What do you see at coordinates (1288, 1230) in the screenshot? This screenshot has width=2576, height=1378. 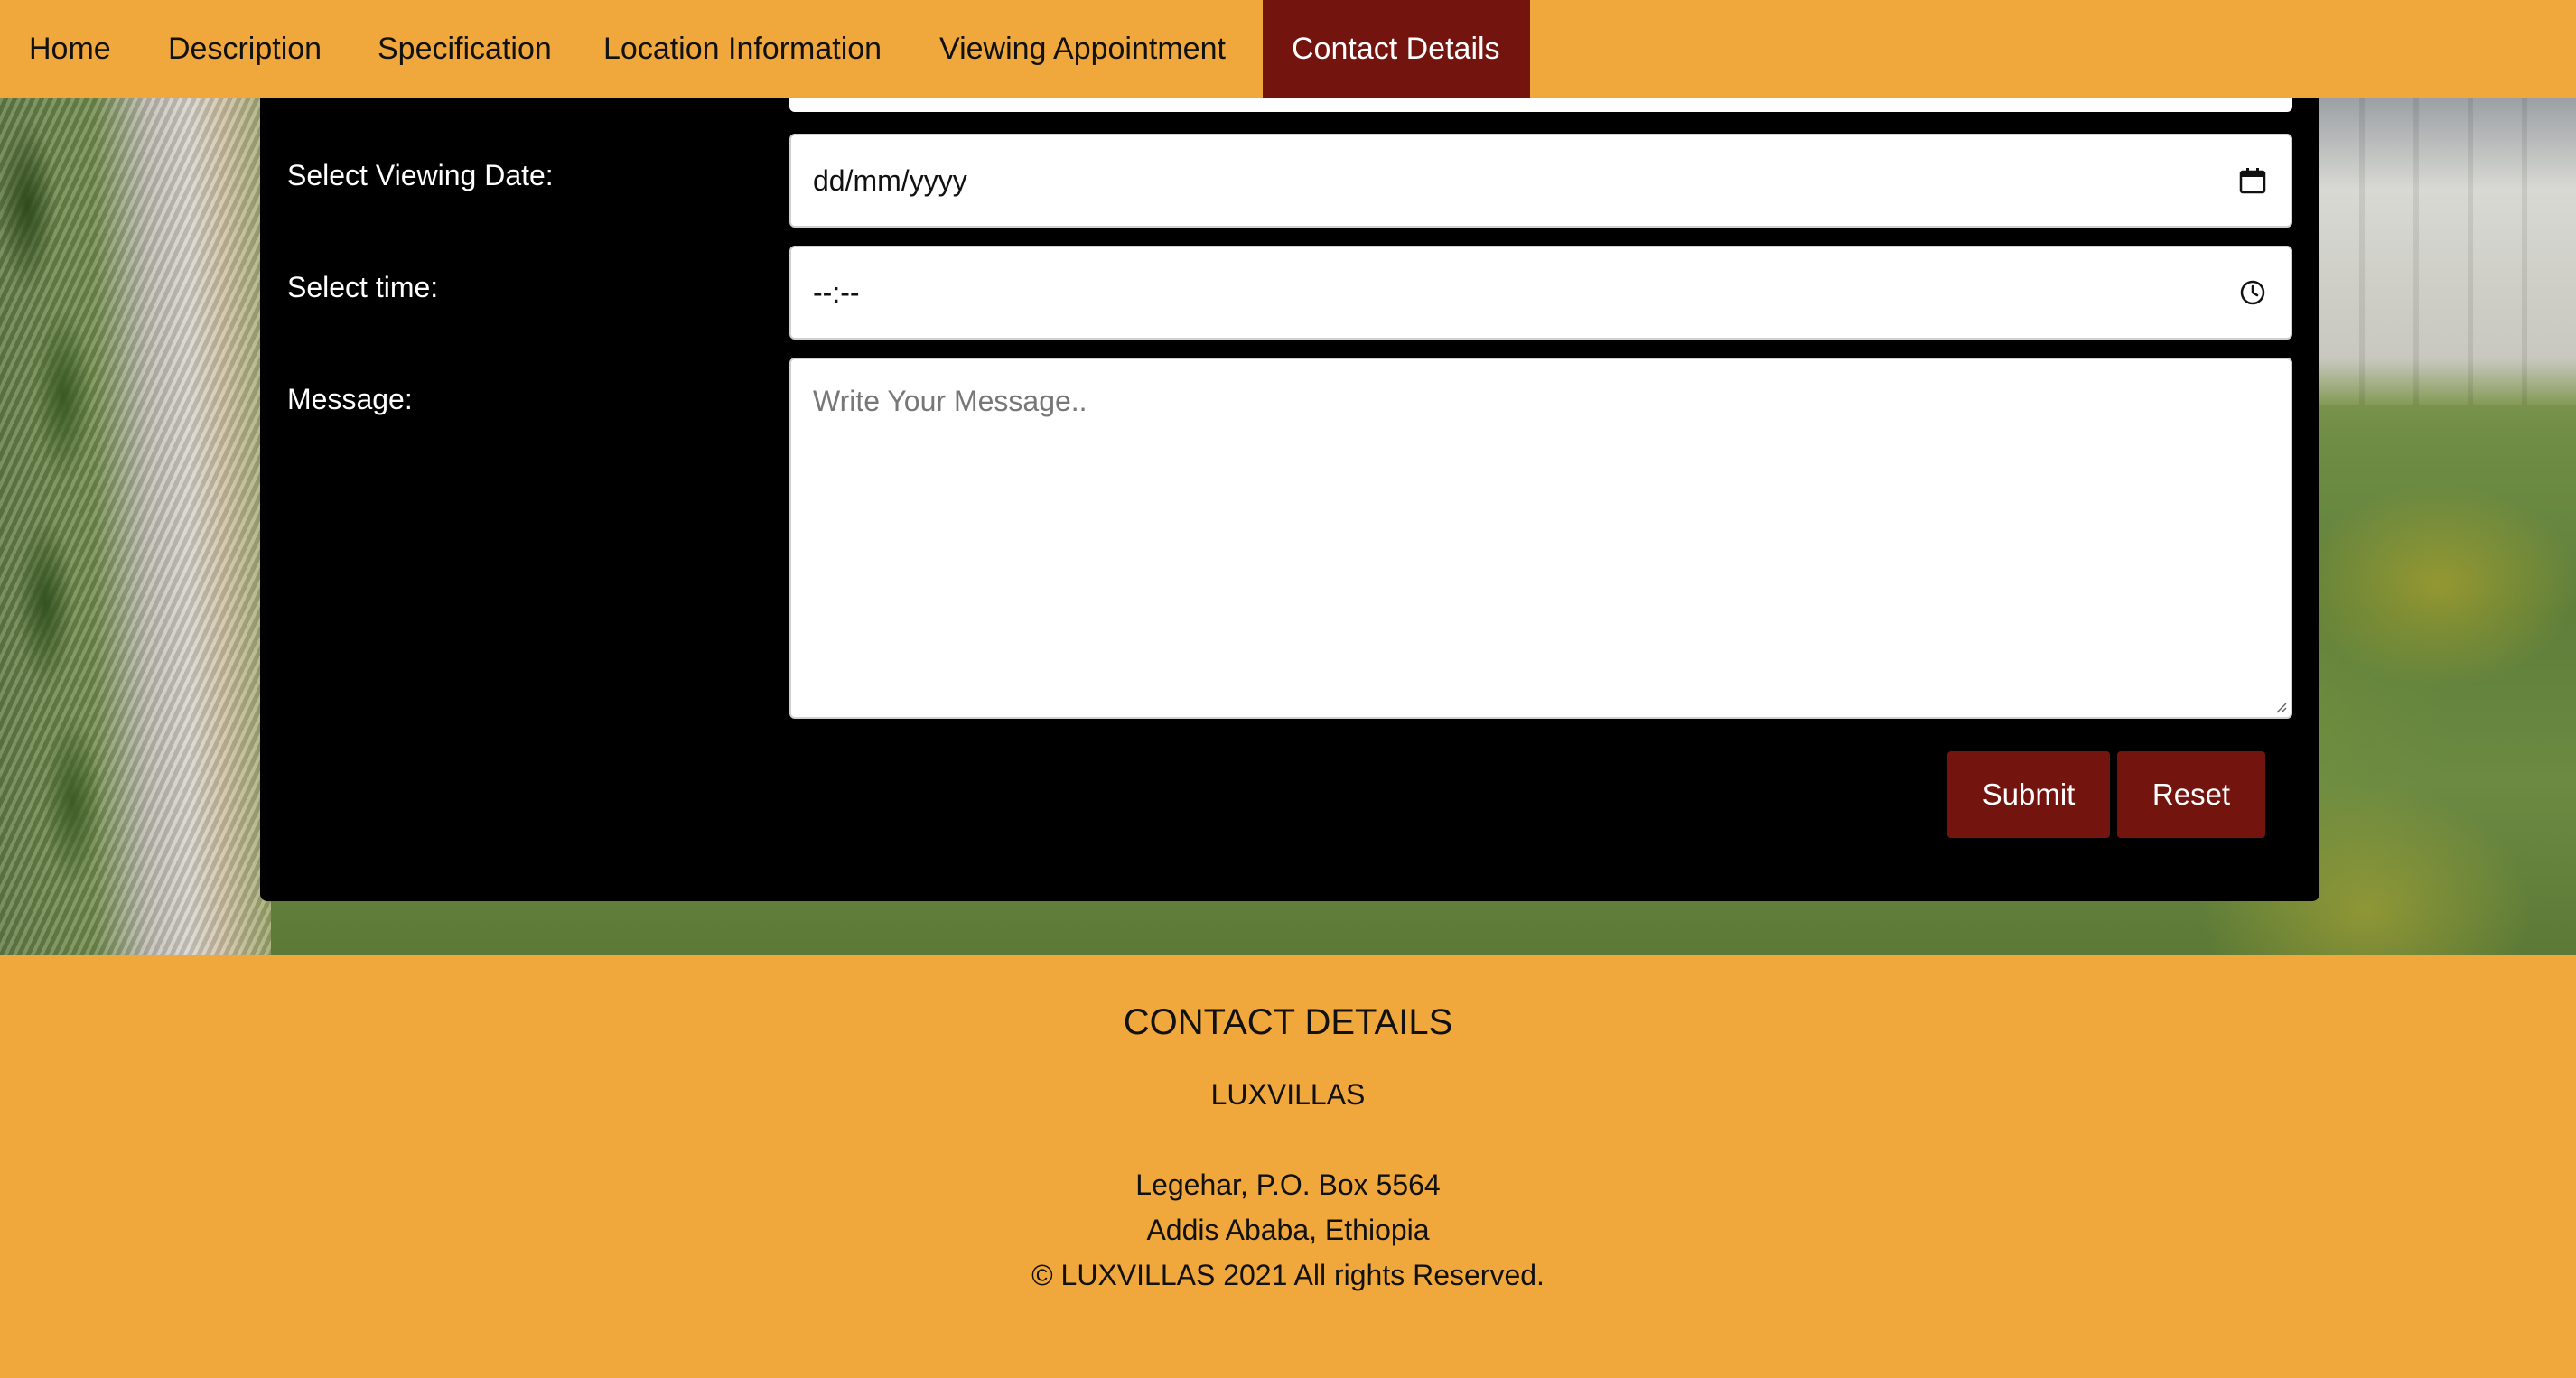 I see `footer-address-line2: Addis Ababa, Ethiopia` at bounding box center [1288, 1230].